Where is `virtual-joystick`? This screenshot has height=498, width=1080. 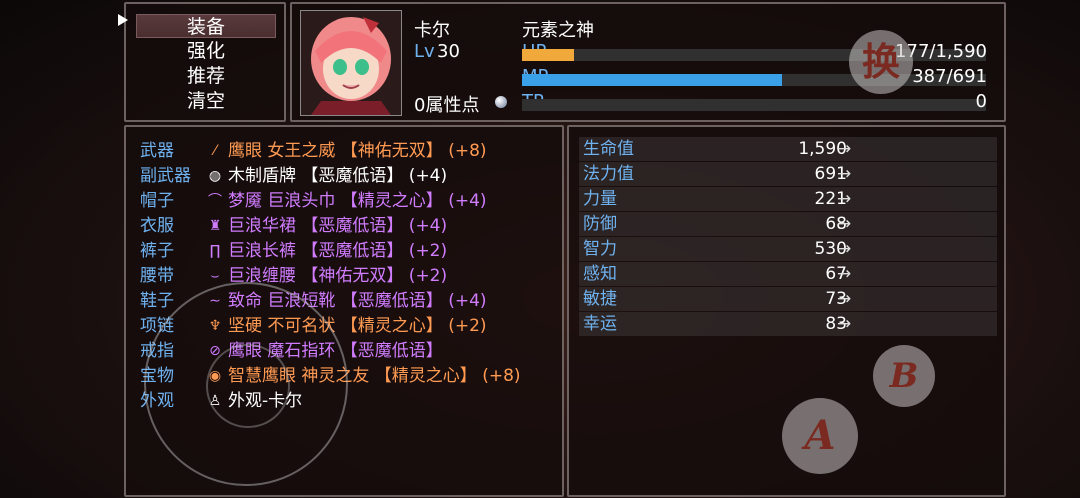 virtual-joystick is located at coordinates (246, 384).